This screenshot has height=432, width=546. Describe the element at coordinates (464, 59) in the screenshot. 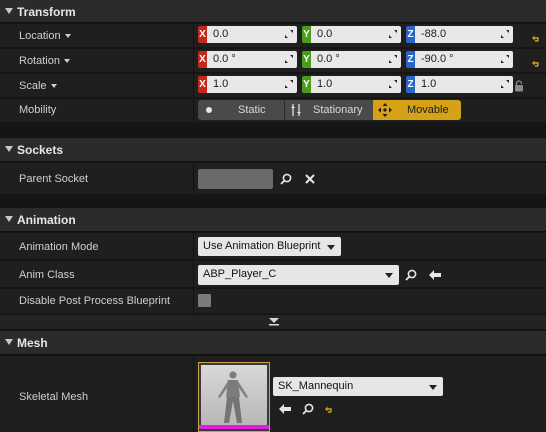

I see `rotation-z-field: -90.0 °` at that location.